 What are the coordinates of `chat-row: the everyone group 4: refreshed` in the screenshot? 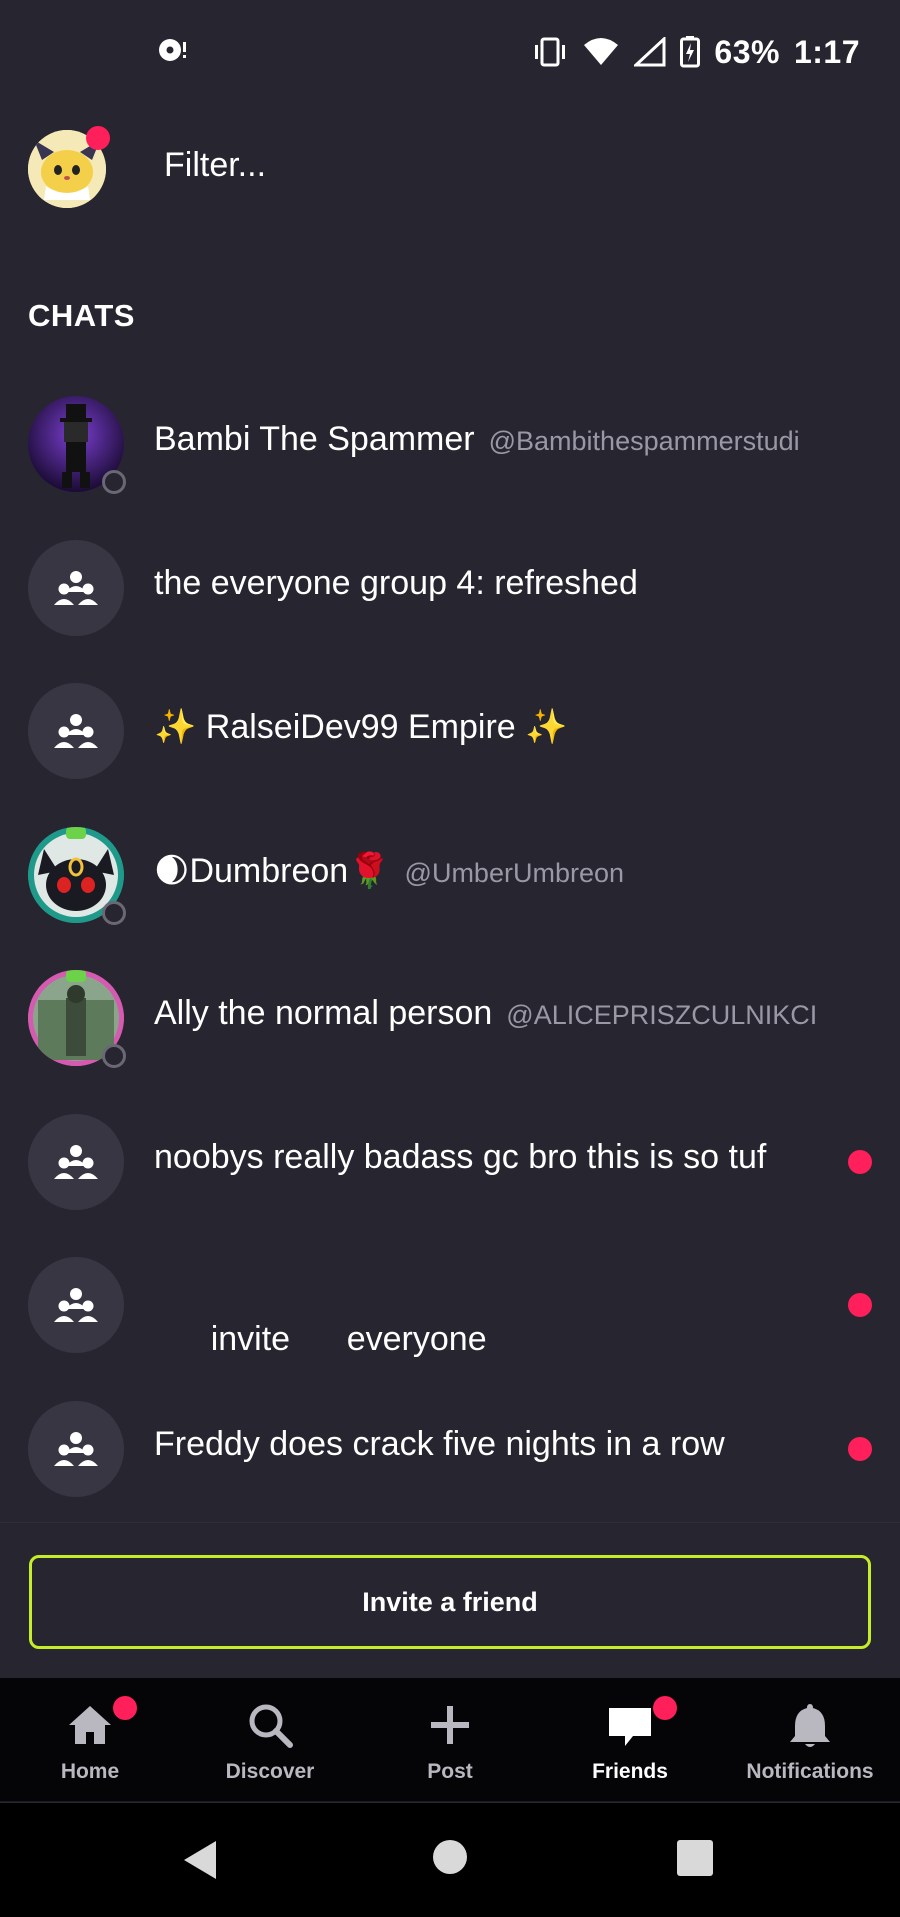 It's located at (450, 588).